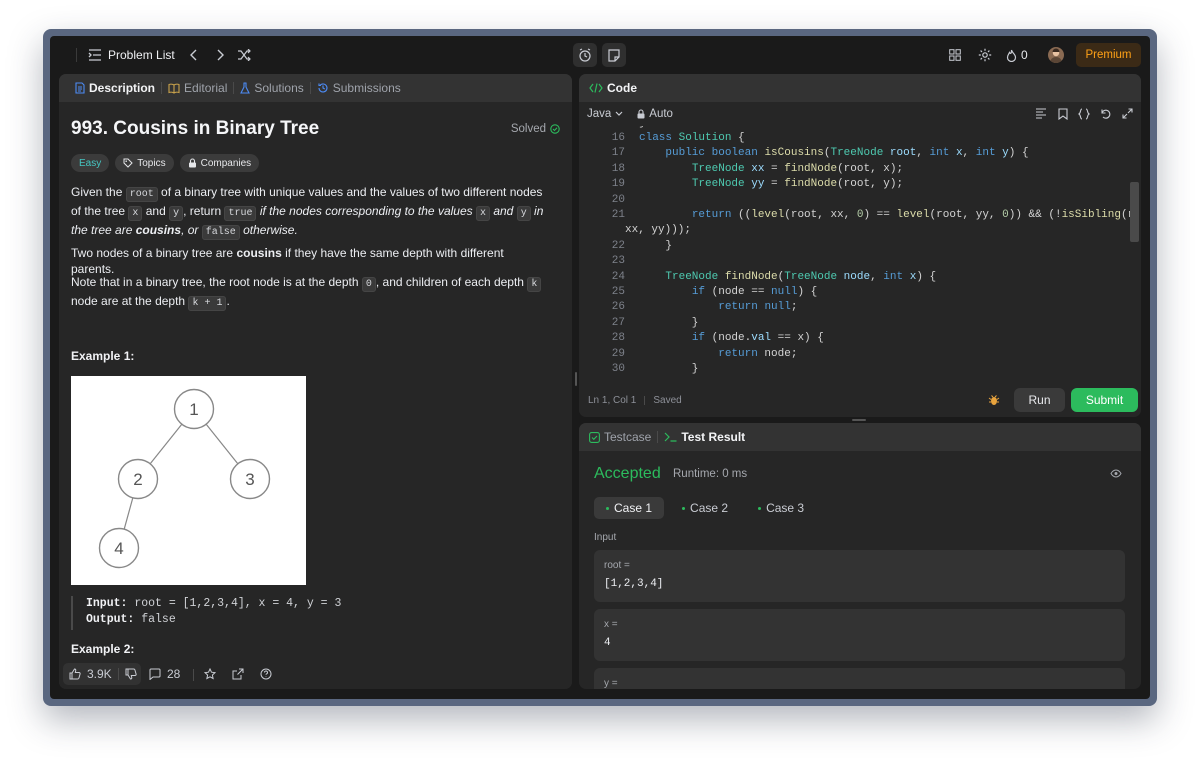 The width and height of the screenshot is (1200, 763). What do you see at coordinates (164, 674) in the screenshot?
I see `comments-button: 28` at bounding box center [164, 674].